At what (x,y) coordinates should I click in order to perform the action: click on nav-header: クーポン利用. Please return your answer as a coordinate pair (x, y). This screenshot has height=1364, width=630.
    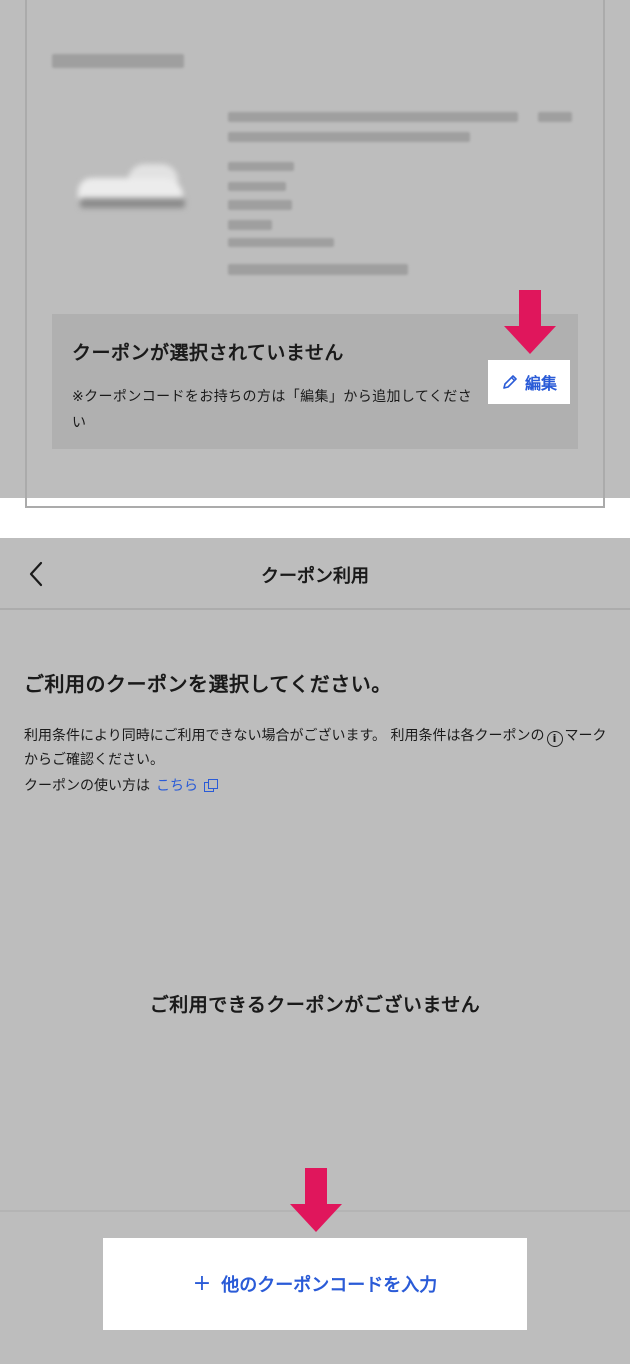
    Looking at the image, I should click on (315, 574).